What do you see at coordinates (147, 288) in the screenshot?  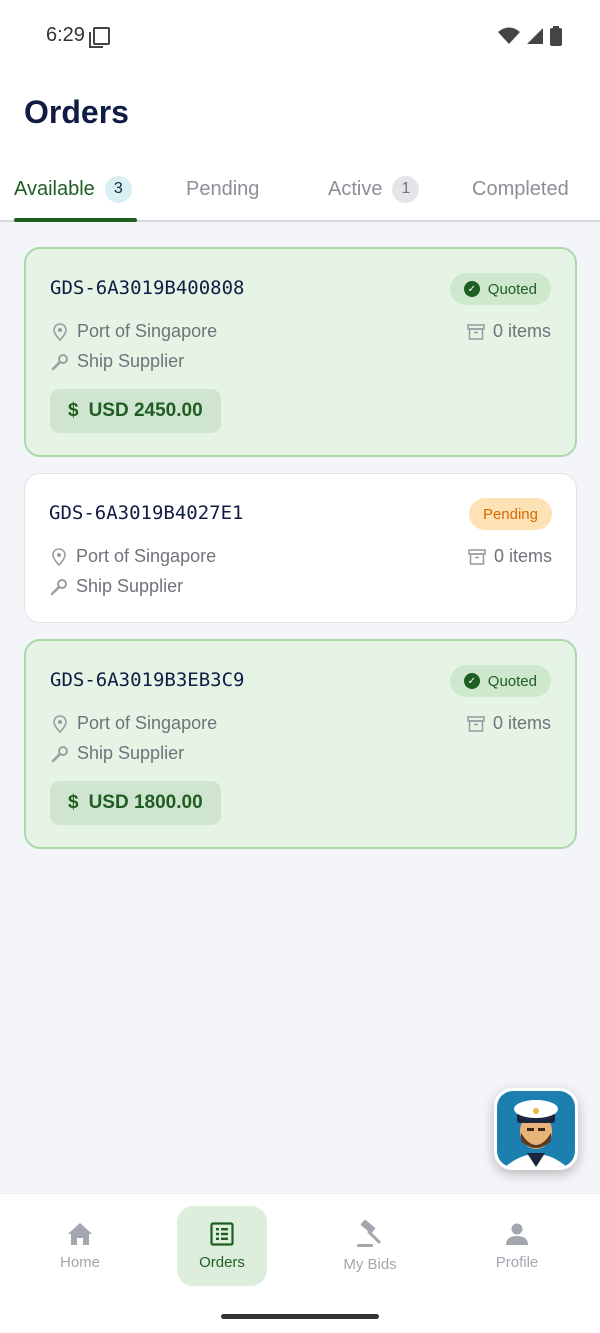 I see `order-id: GDS-6A3019B400808` at bounding box center [147, 288].